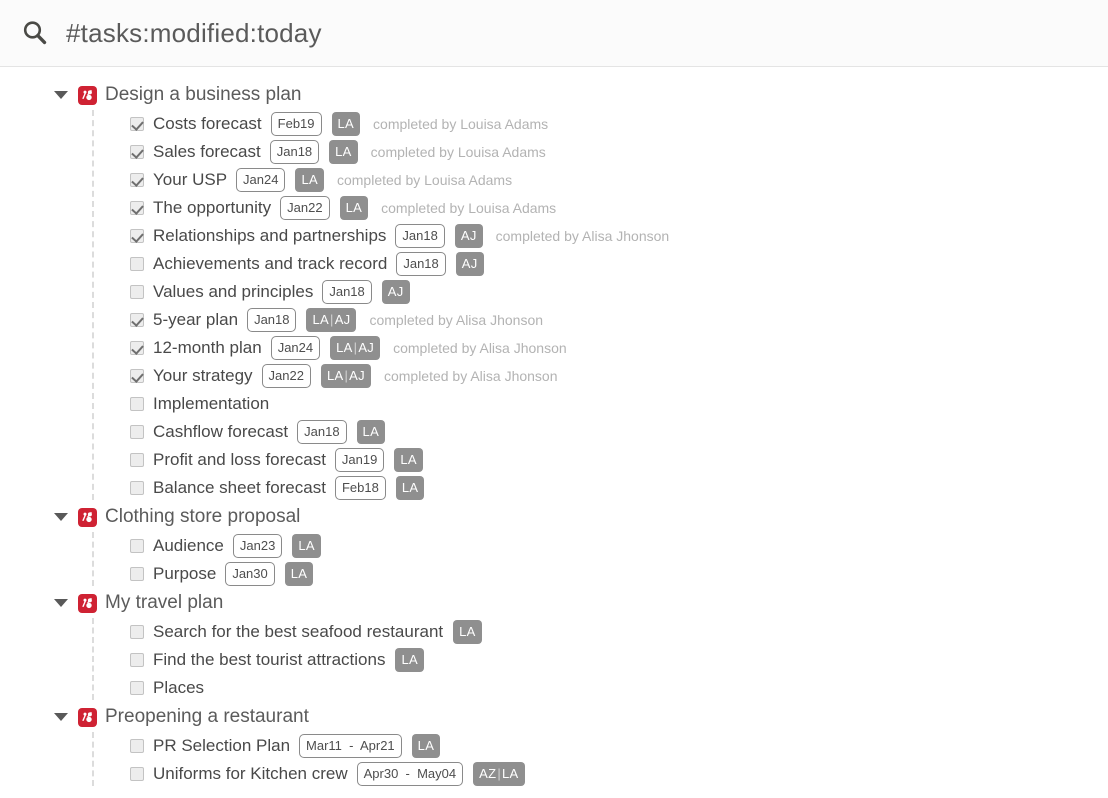 Image resolution: width=1108 pixels, height=798 pixels. I want to click on task-date-badge: Feb19, so click(296, 124).